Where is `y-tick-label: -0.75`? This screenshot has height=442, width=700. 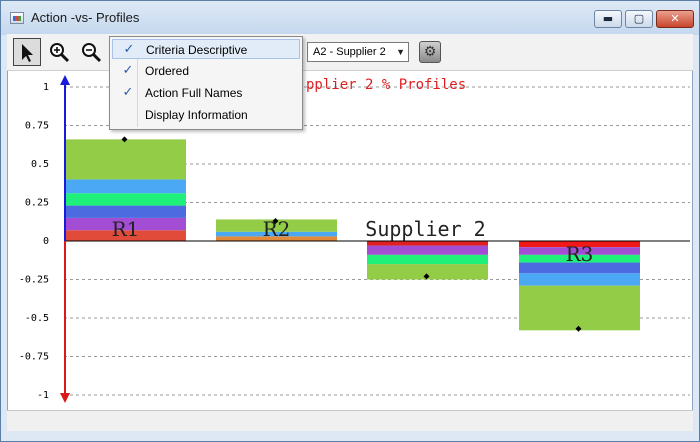 y-tick-label: -0.75 is located at coordinates (34, 357).